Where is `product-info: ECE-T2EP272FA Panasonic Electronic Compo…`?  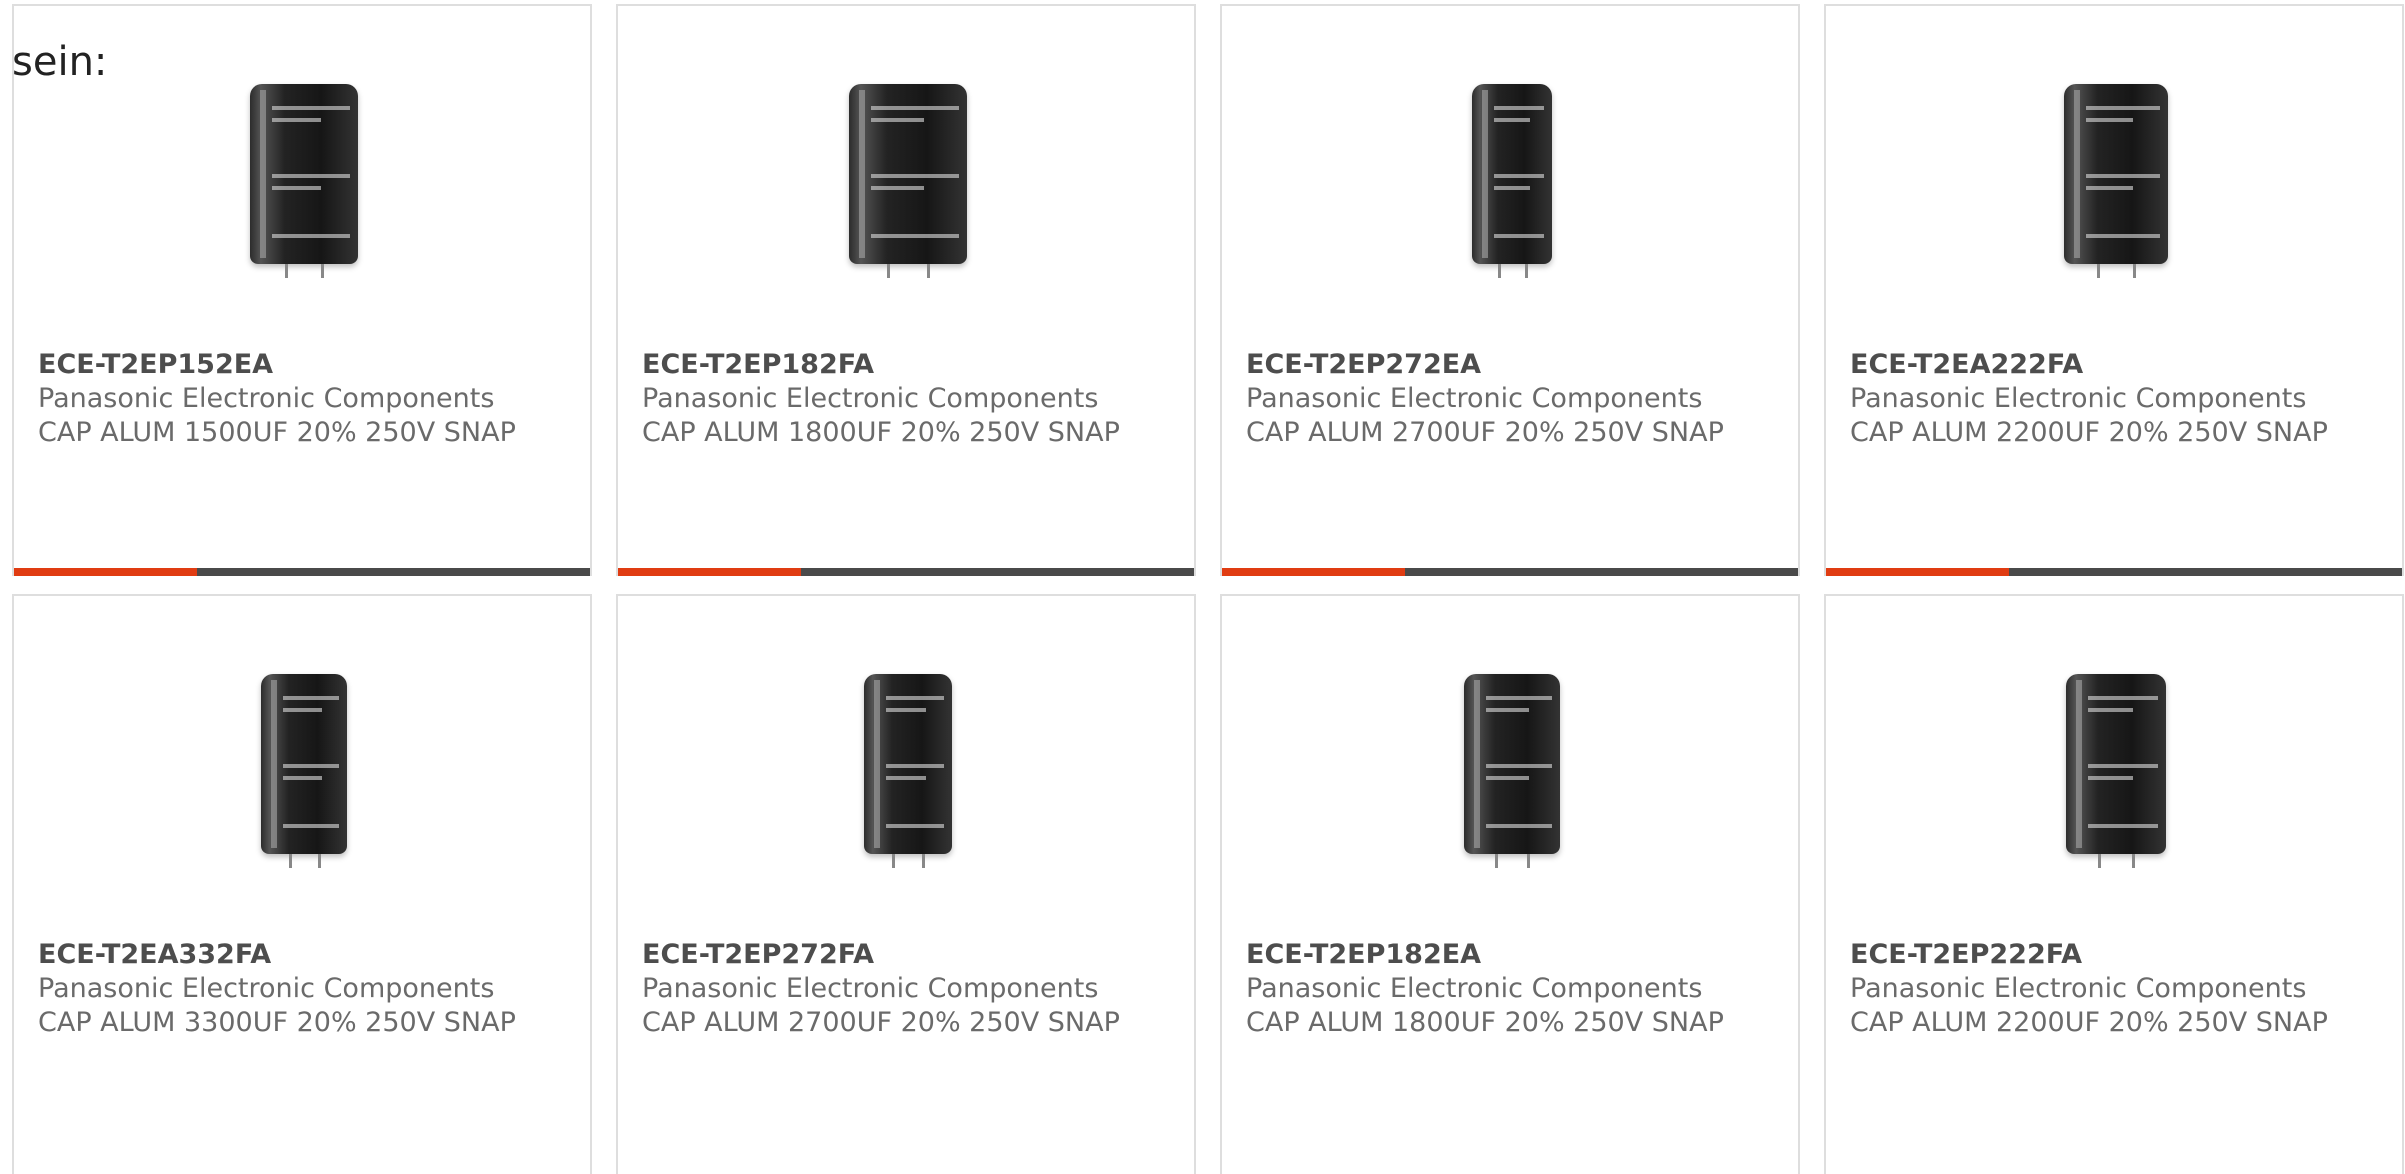 product-info: ECE-T2EP272FA Panasonic Electronic Compo… is located at coordinates (892, 989).